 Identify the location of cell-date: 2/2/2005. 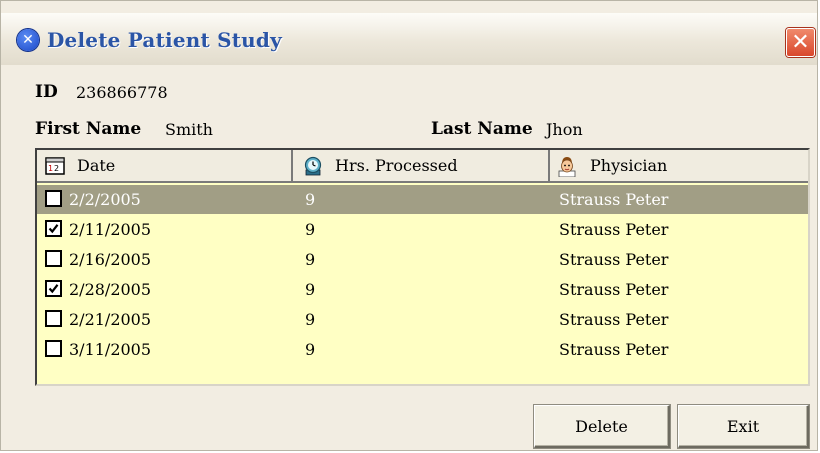
(105, 199).